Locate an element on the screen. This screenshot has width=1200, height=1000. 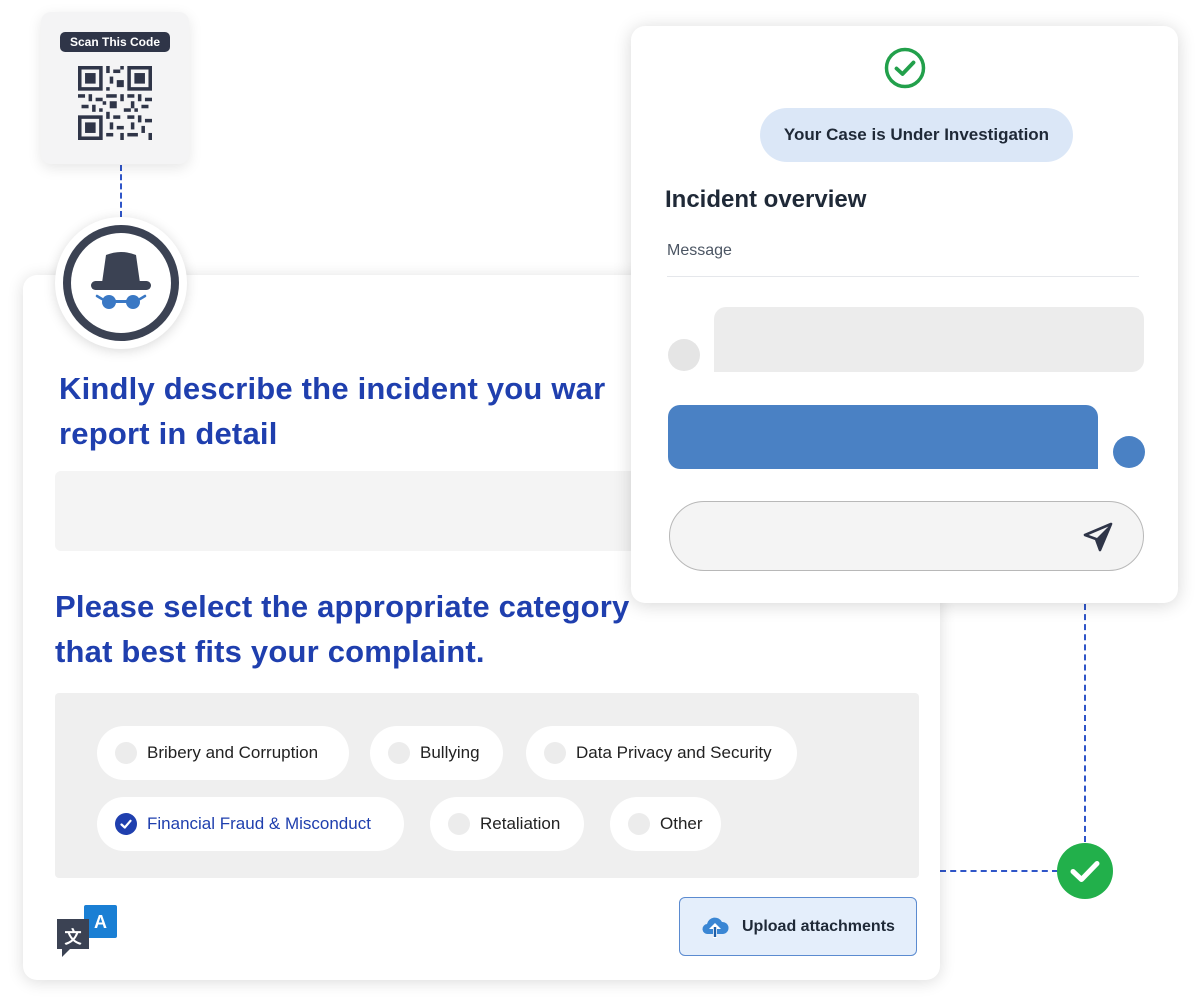
qr-code-card: Scan This Code is located at coordinates (115, 88).